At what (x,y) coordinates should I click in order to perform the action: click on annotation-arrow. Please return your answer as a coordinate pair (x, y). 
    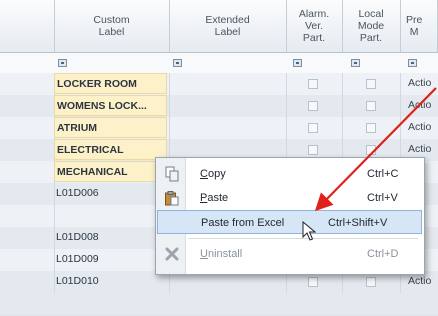
    Looking at the image, I should click on (375, 149).